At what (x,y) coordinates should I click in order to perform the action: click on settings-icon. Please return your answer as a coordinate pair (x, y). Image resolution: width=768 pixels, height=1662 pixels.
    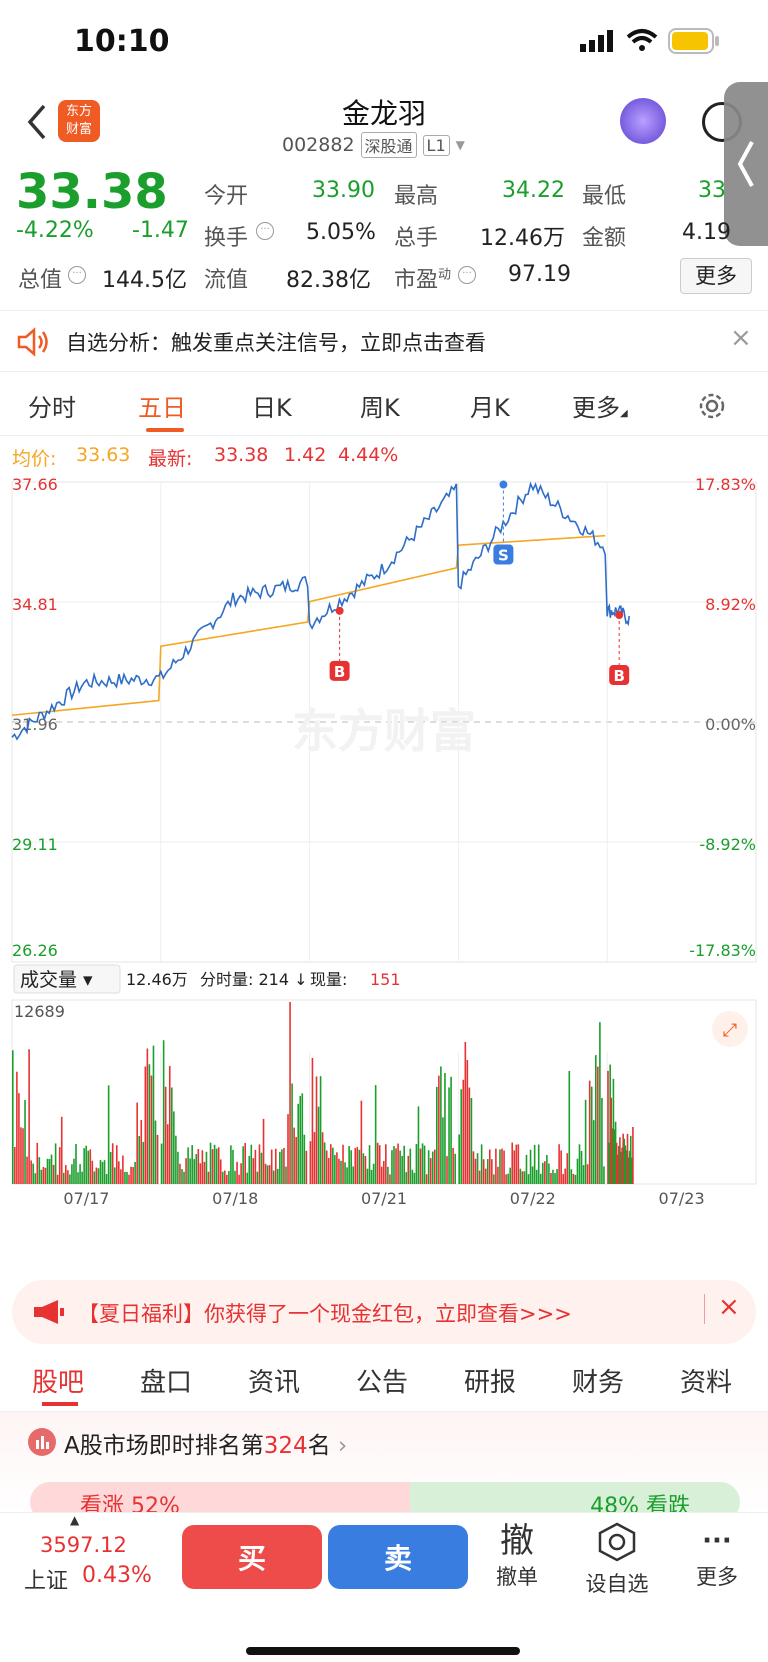
    Looking at the image, I should click on (712, 406).